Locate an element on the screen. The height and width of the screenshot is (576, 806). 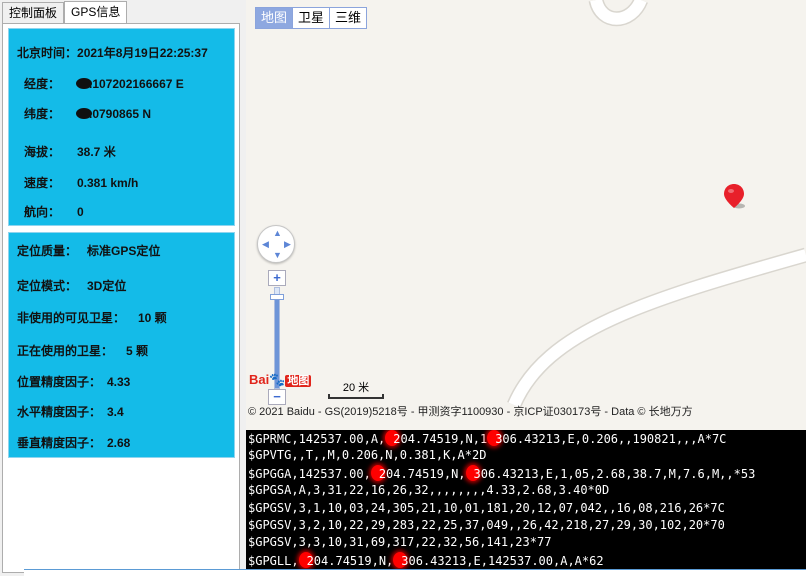
nmea-segment: 306.43213,E,0.206,,190821,,,A*7C is located at coordinates (611, 439).